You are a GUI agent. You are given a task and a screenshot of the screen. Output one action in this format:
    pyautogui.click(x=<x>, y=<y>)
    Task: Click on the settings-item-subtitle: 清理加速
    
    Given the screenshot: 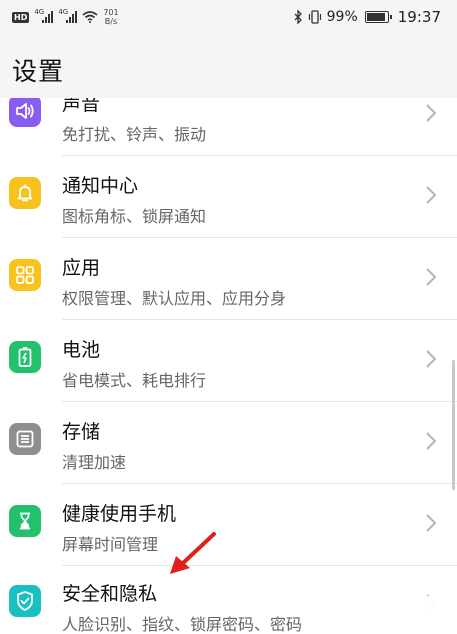 What is the action you would take?
    pyautogui.click(x=94, y=462)
    